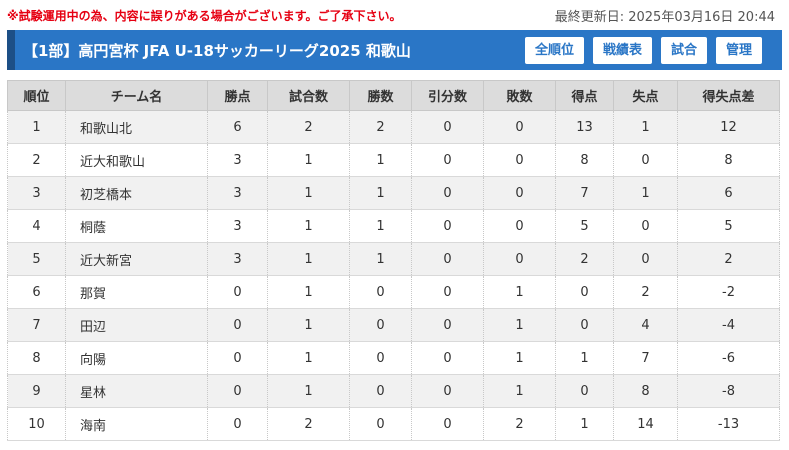  What do you see at coordinates (393, 226) in the screenshot?
I see `table-row: 4 桐蔭 3 1 1 0 0 5 0 5` at bounding box center [393, 226].